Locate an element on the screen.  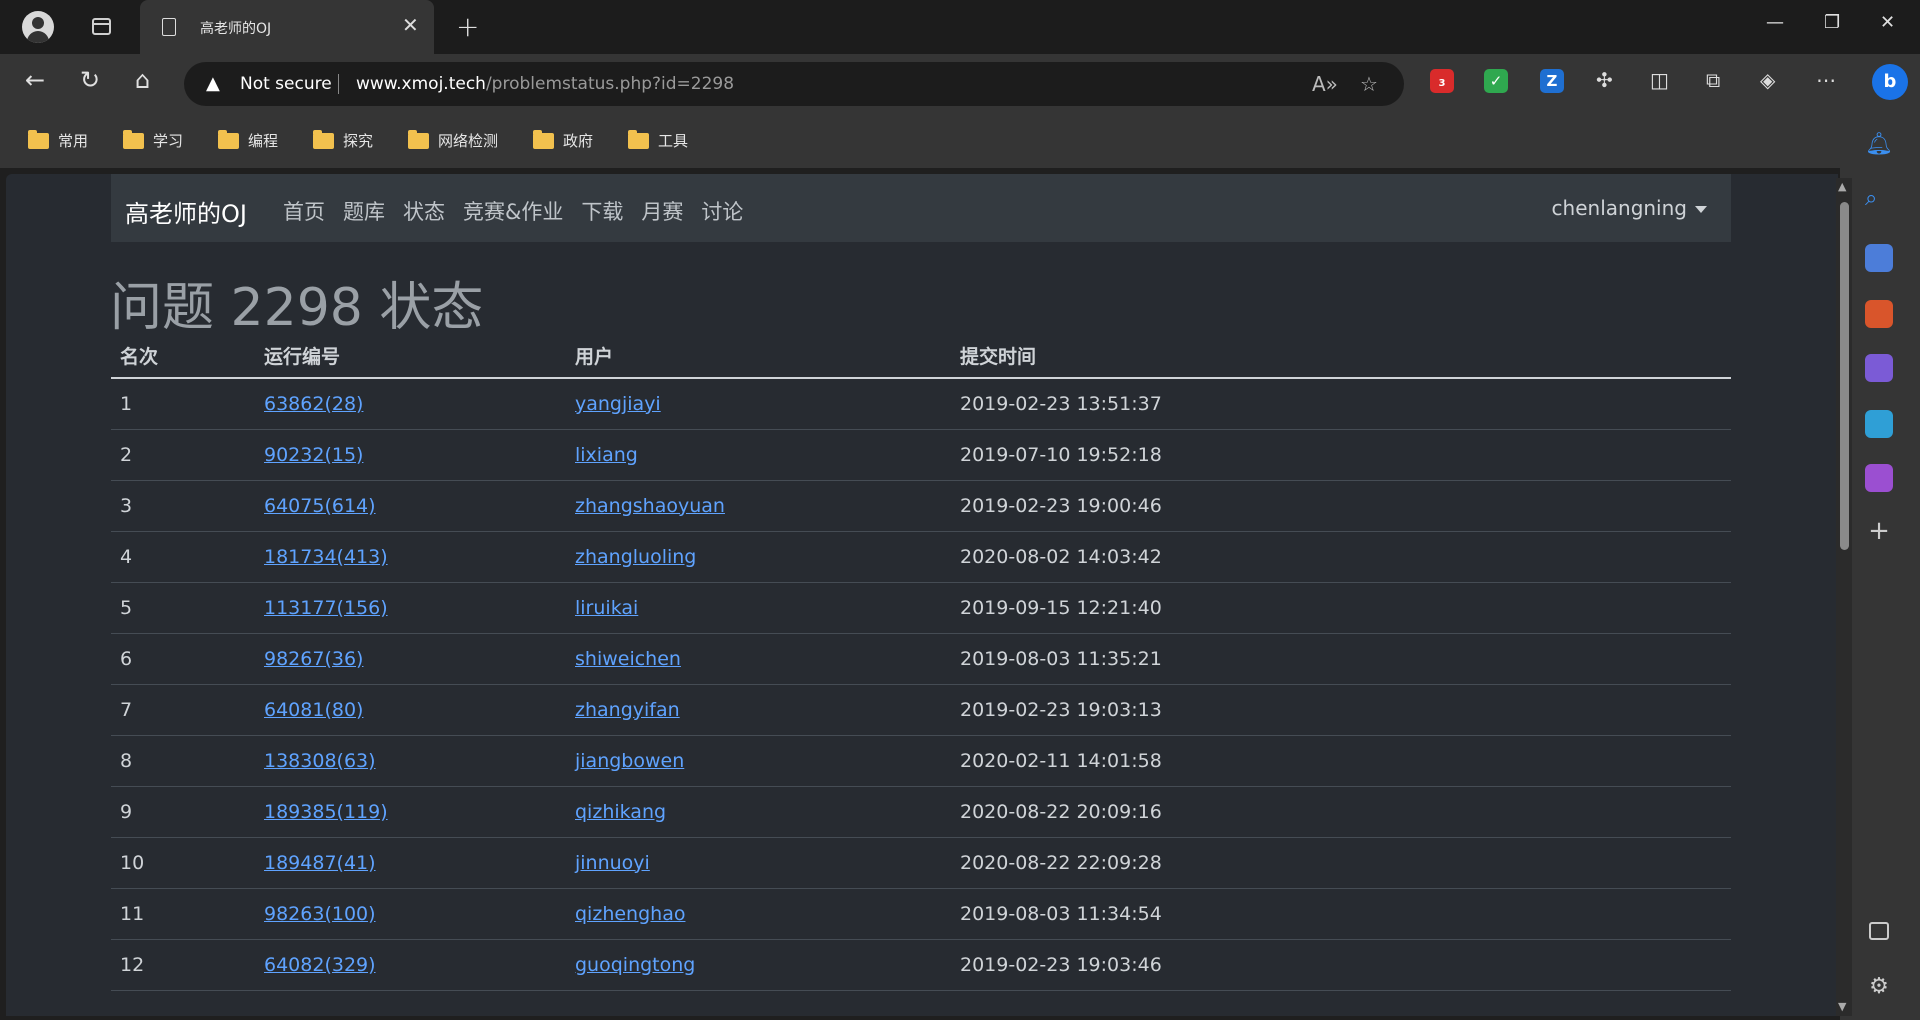
user-link: guoqingtong is located at coordinates (635, 965).